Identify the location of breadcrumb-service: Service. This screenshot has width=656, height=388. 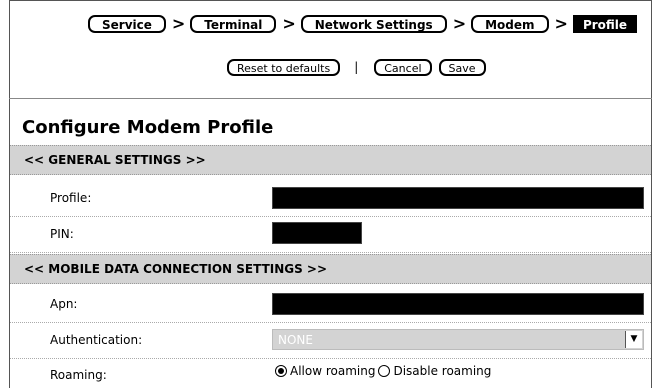
(127, 24).